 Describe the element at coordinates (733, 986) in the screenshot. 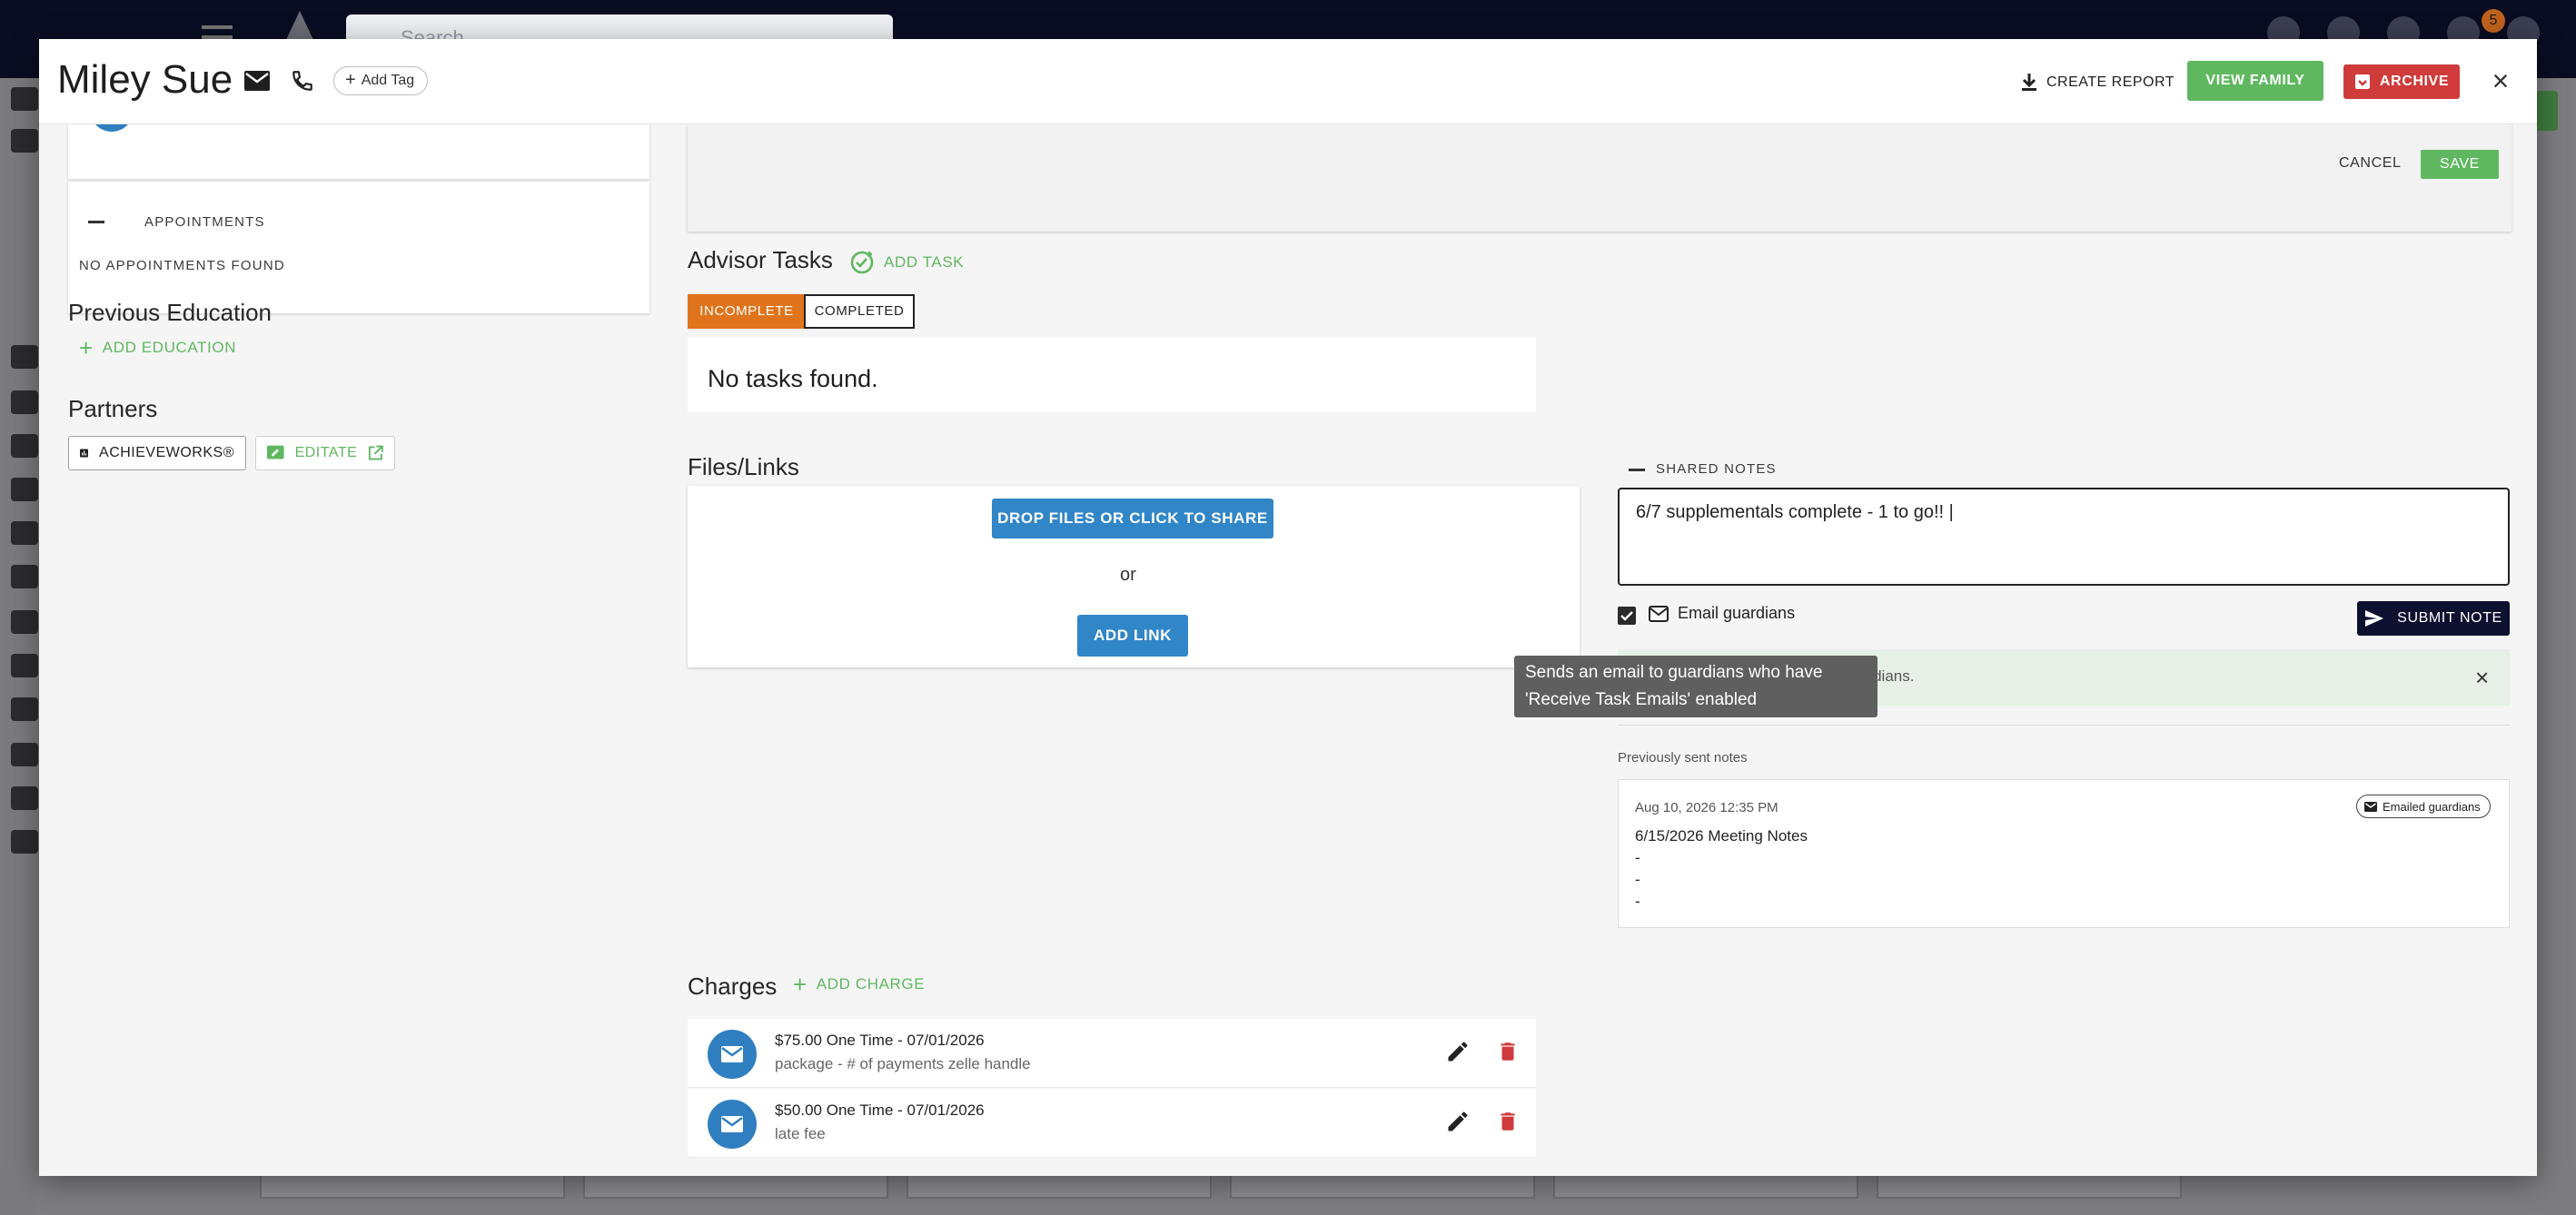

I see `charges-title: Charges` at that location.